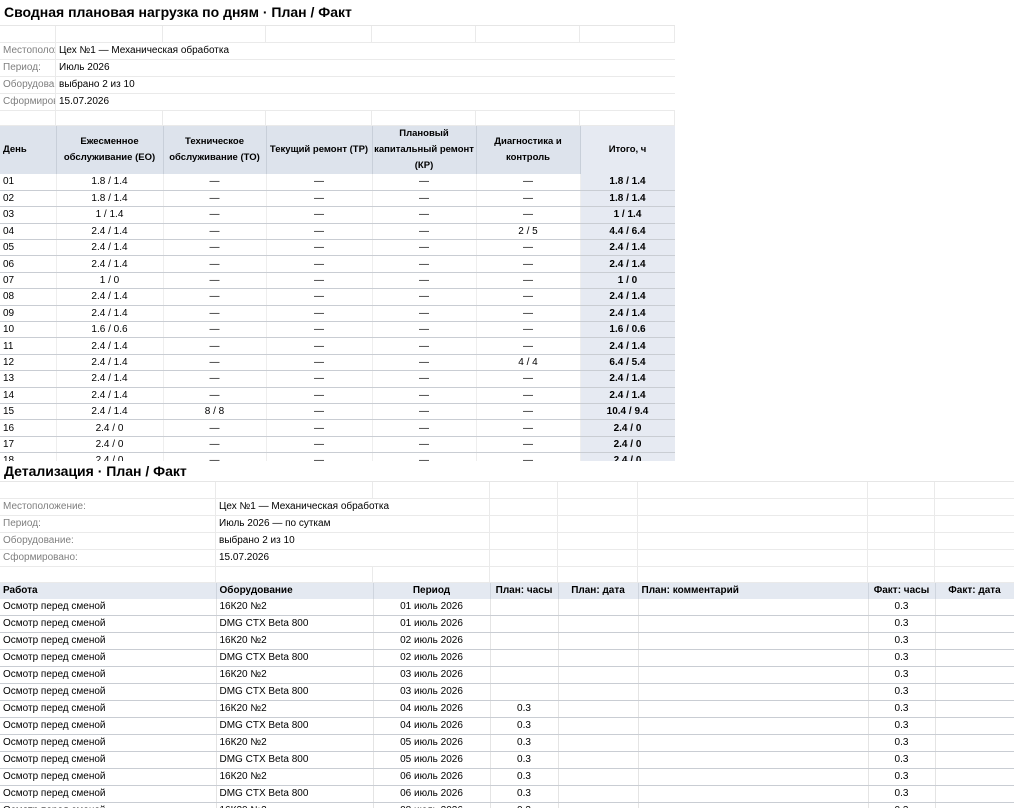 This screenshot has width=1014, height=808. I want to click on col-header-kr: Плановый капитальный ремонт (КР), so click(424, 150).